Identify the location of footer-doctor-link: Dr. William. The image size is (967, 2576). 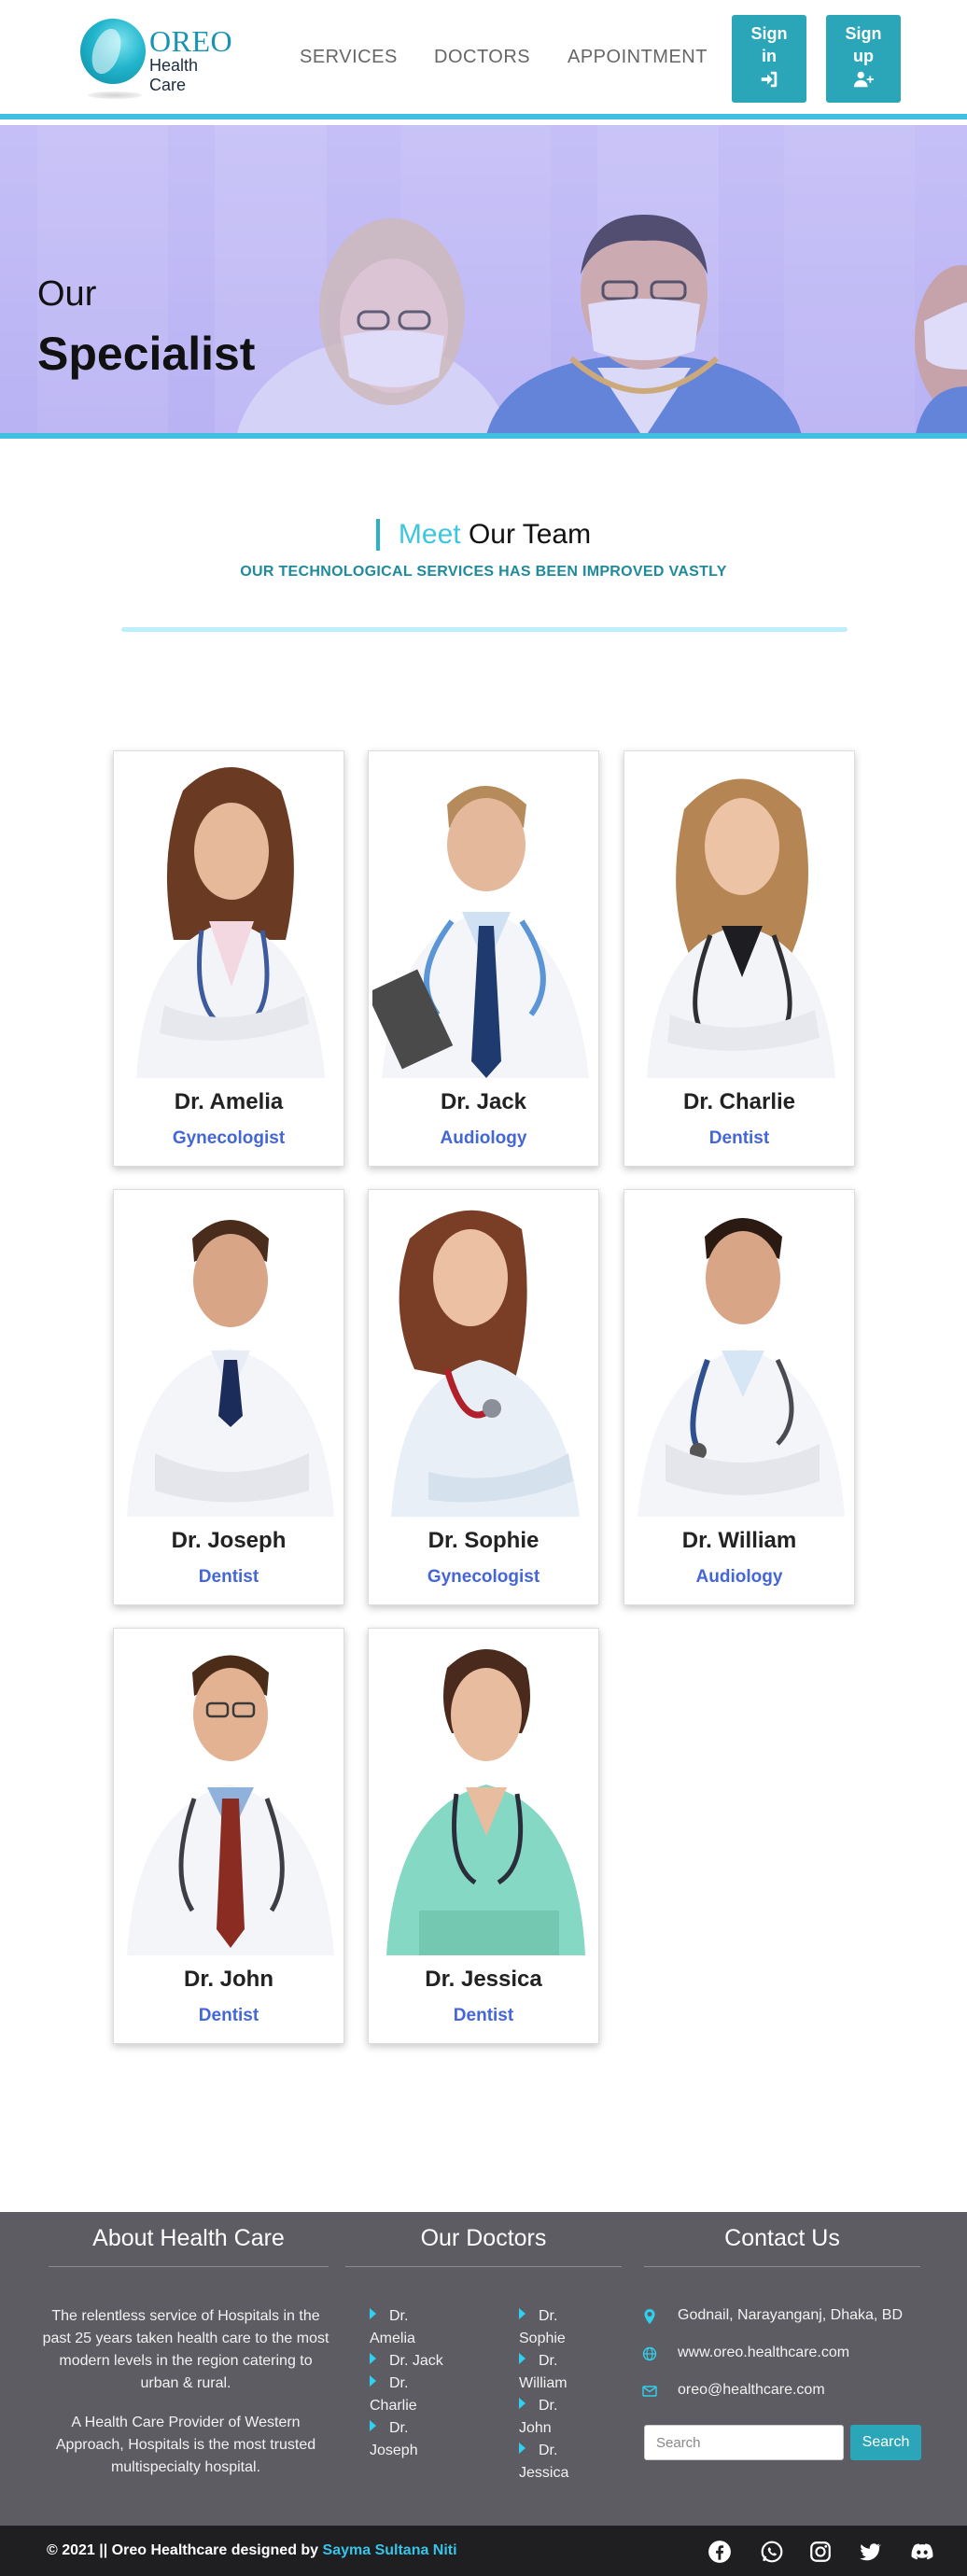
(561, 2372).